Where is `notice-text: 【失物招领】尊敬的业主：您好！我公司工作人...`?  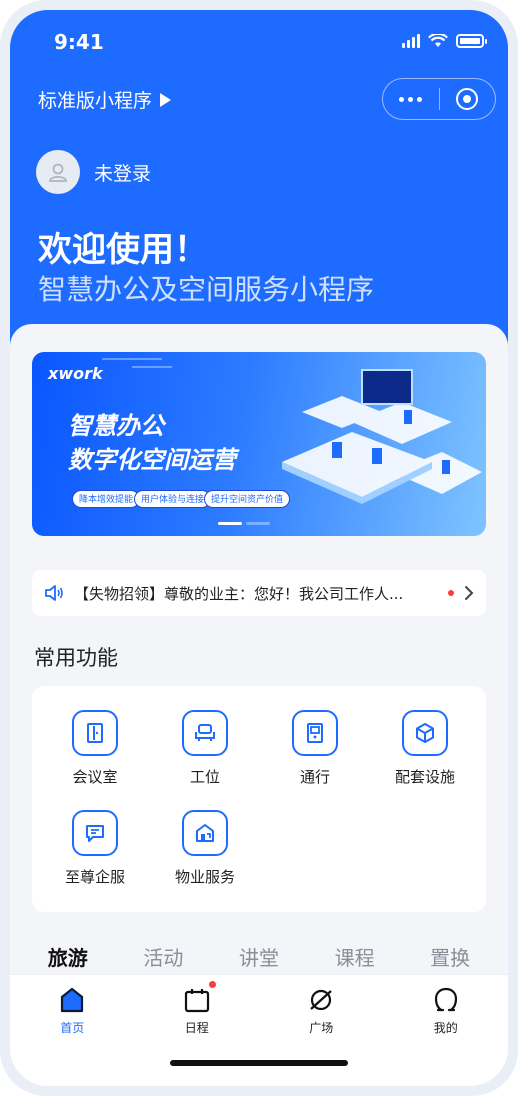 notice-text: 【失物招领】尊敬的业主：您好！我公司工作人... is located at coordinates (239, 593).